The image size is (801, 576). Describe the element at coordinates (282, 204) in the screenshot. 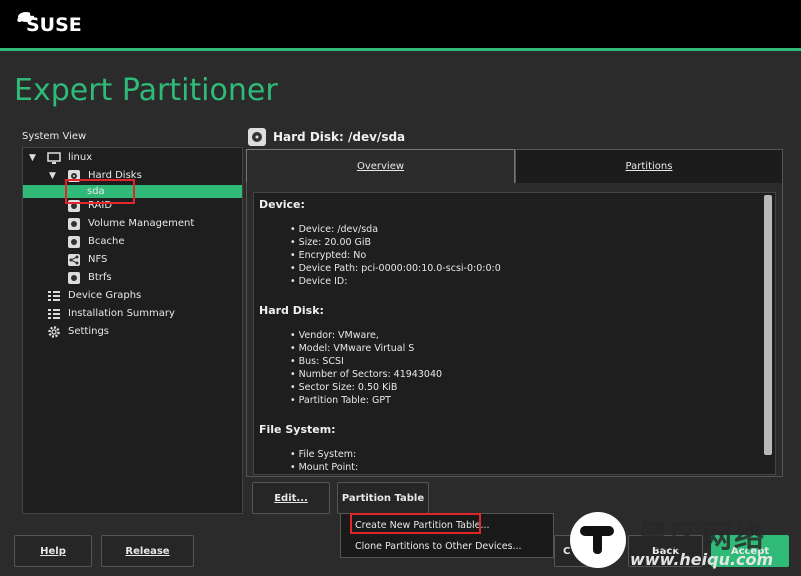

I see `section-title-device: Device:` at that location.